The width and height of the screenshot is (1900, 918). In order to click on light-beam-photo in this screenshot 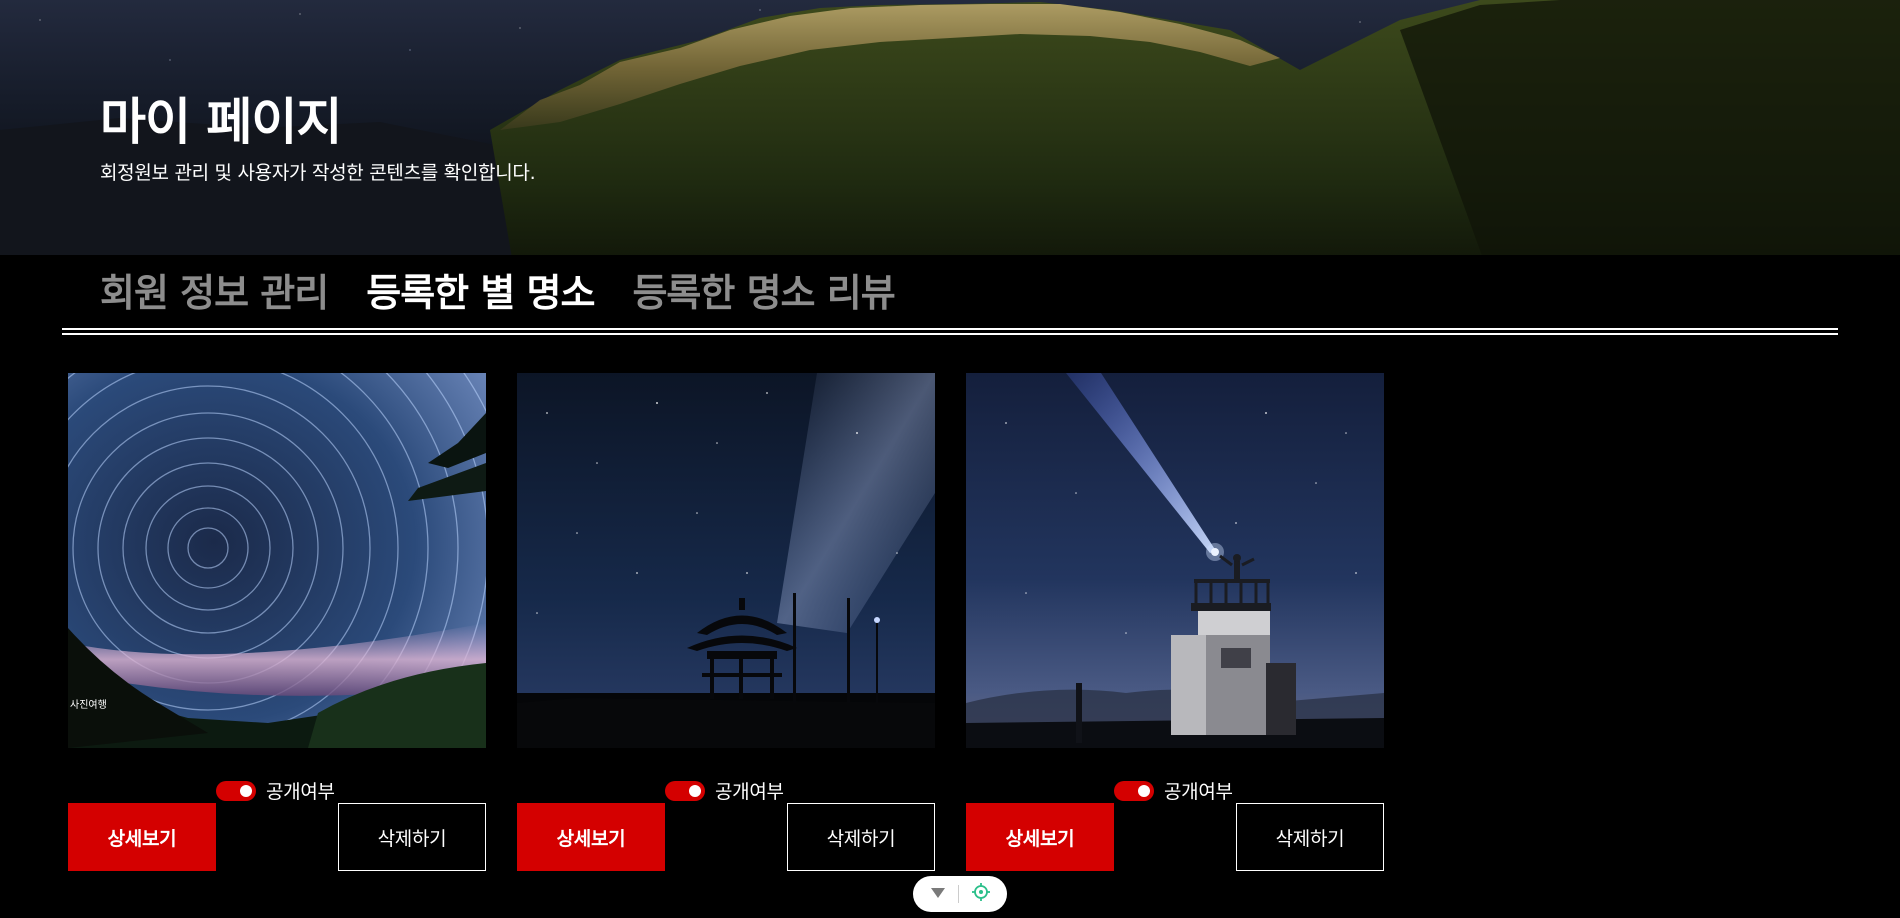, I will do `click(1175, 560)`.